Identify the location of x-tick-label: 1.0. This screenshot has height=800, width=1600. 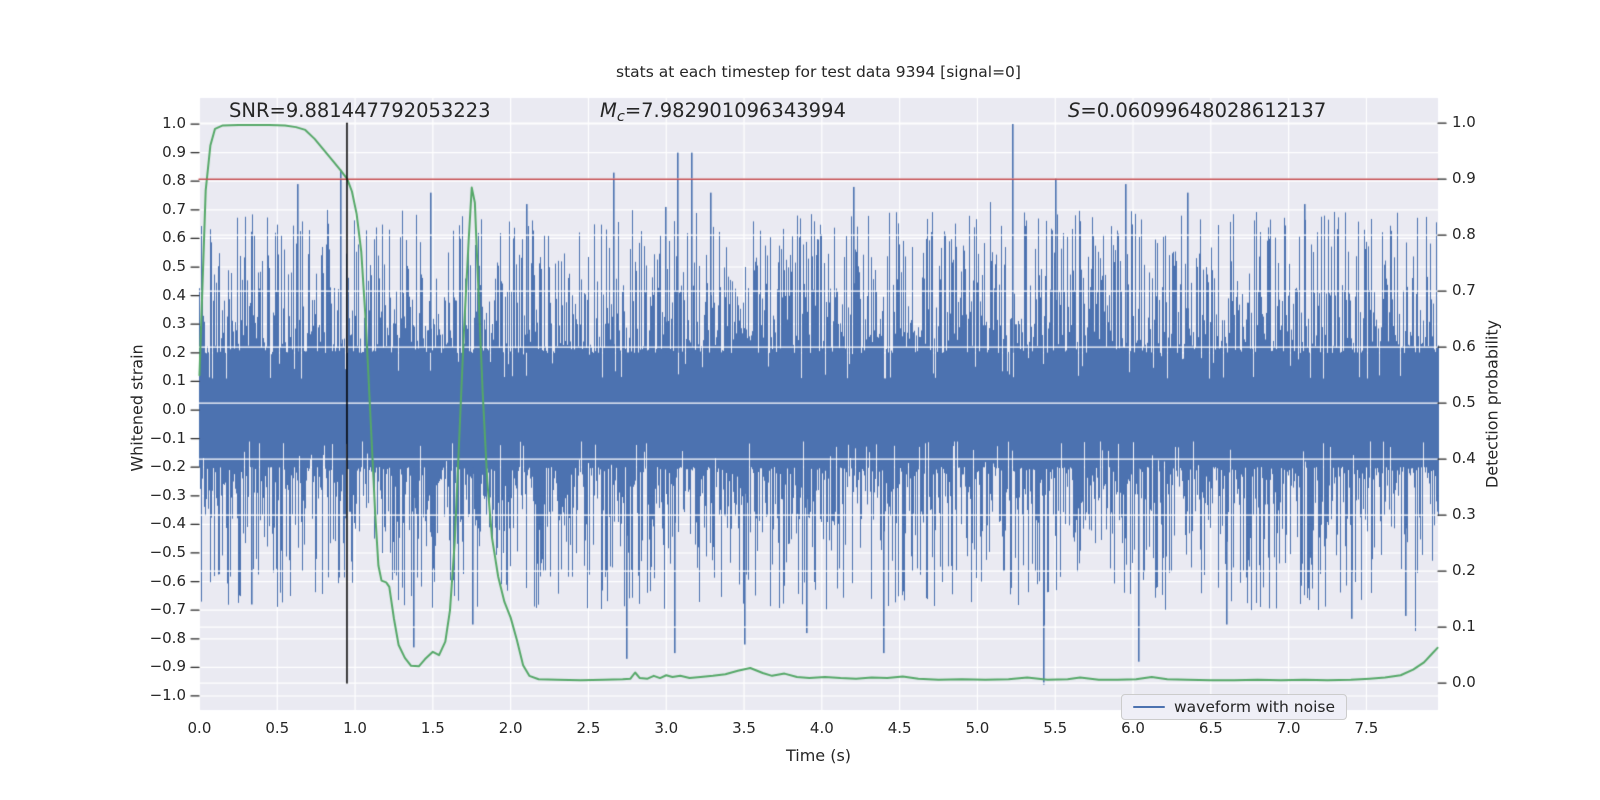
(355, 728).